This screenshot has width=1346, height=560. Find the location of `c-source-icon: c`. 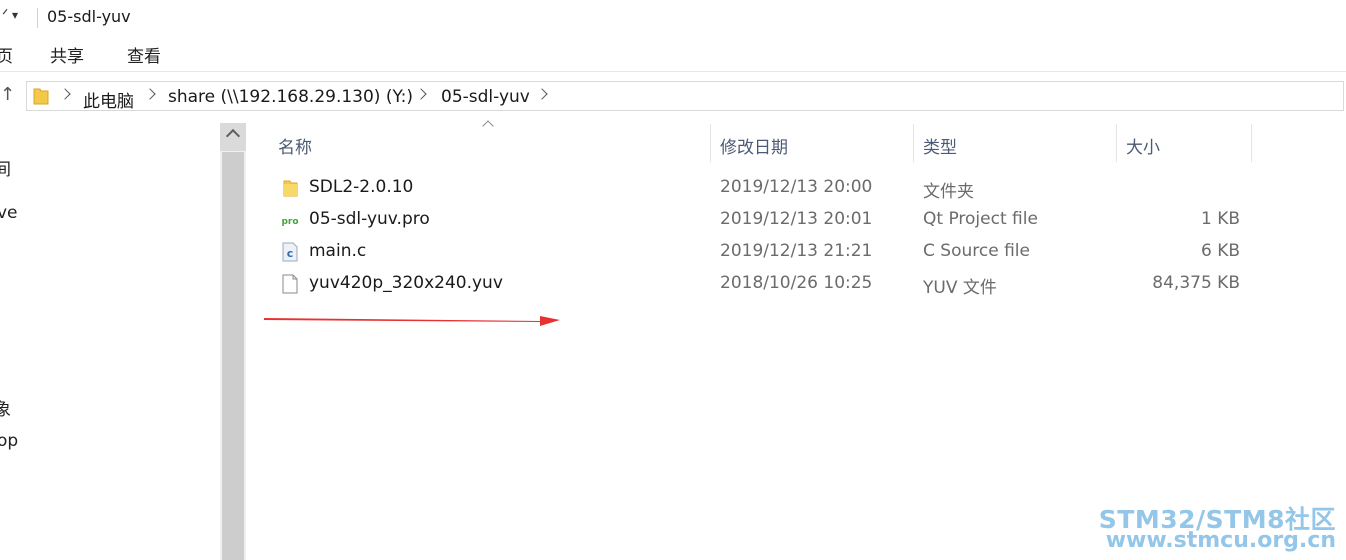

c-source-icon: c is located at coordinates (290, 252).